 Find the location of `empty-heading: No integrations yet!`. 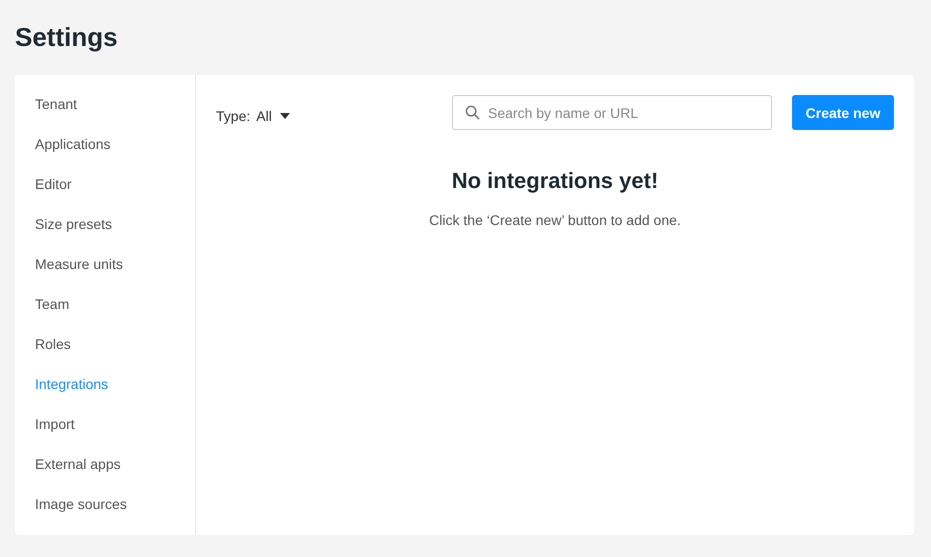

empty-heading: No integrations yet! is located at coordinates (555, 181).